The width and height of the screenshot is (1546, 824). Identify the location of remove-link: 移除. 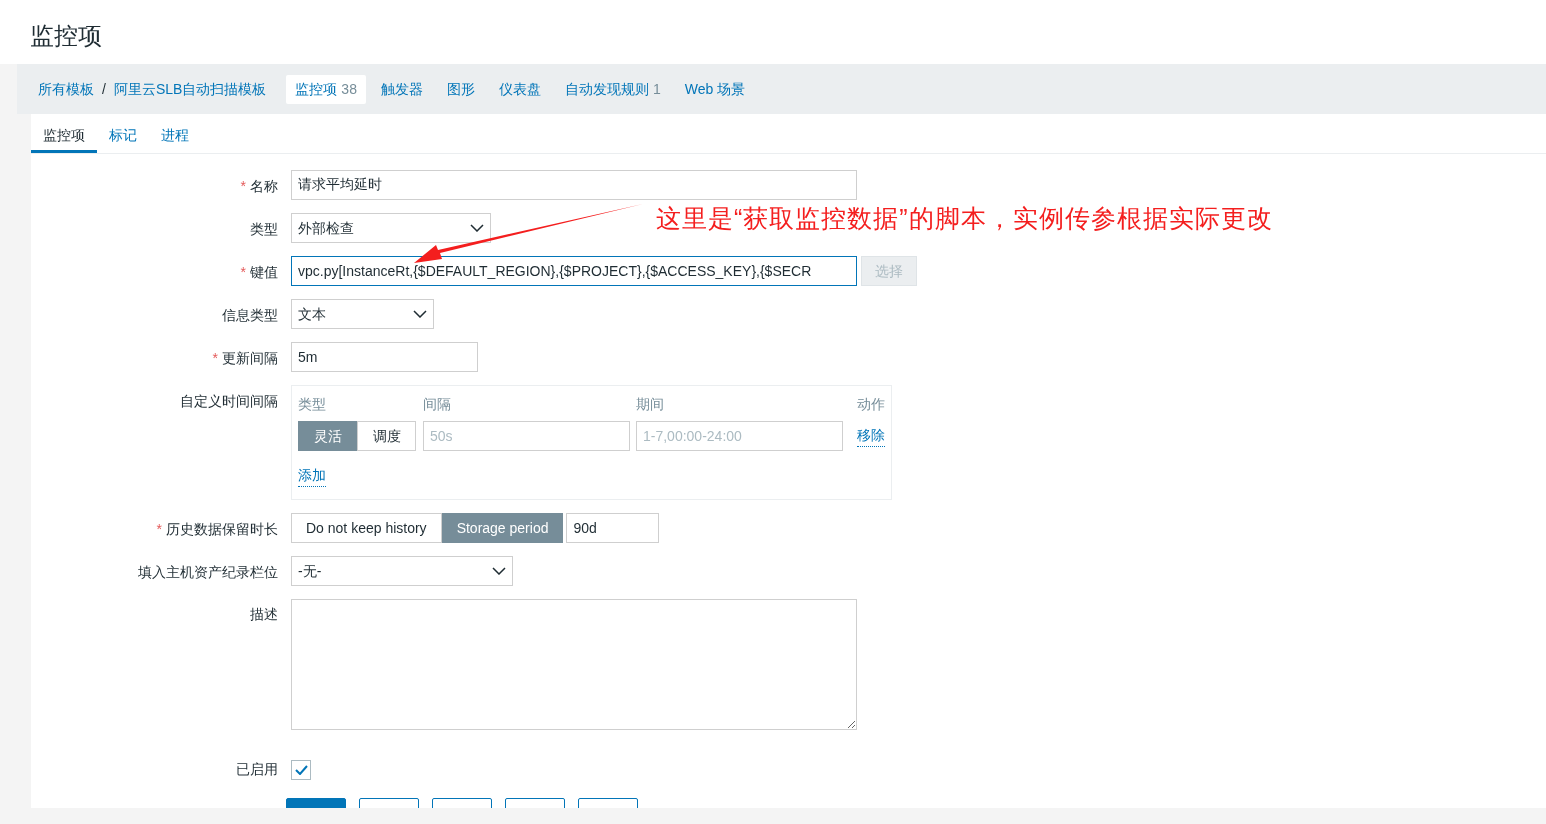
(871, 436).